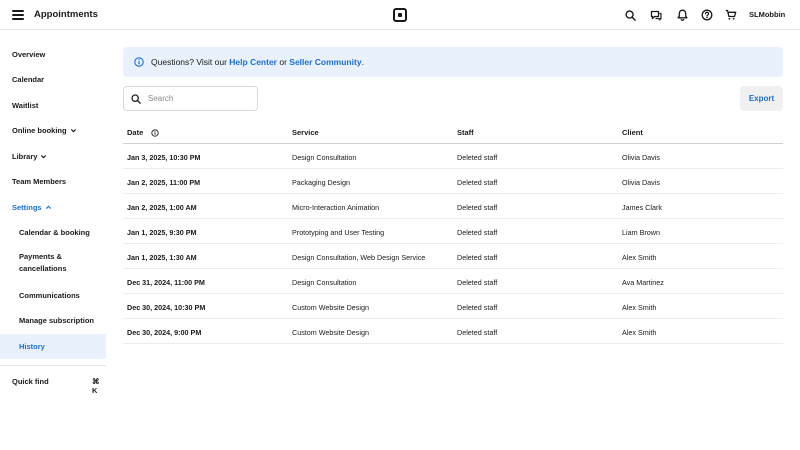 The height and width of the screenshot is (450, 800). I want to click on sidebar-item-label: Library, so click(25, 156).